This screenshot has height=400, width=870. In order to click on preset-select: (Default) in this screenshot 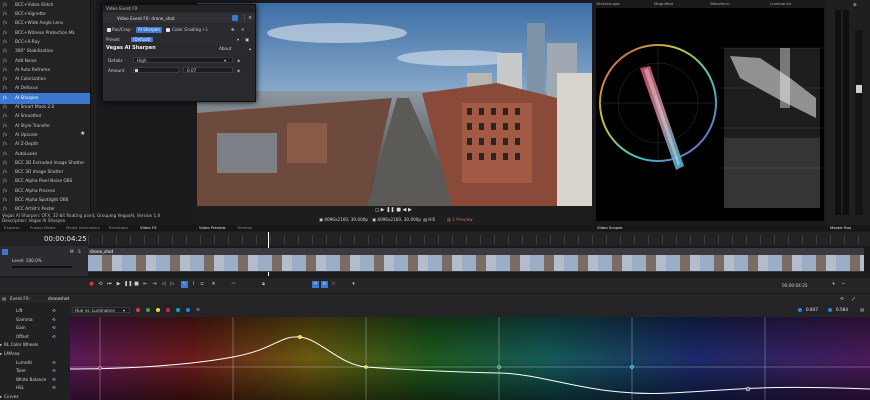, I will do `click(142, 39)`.